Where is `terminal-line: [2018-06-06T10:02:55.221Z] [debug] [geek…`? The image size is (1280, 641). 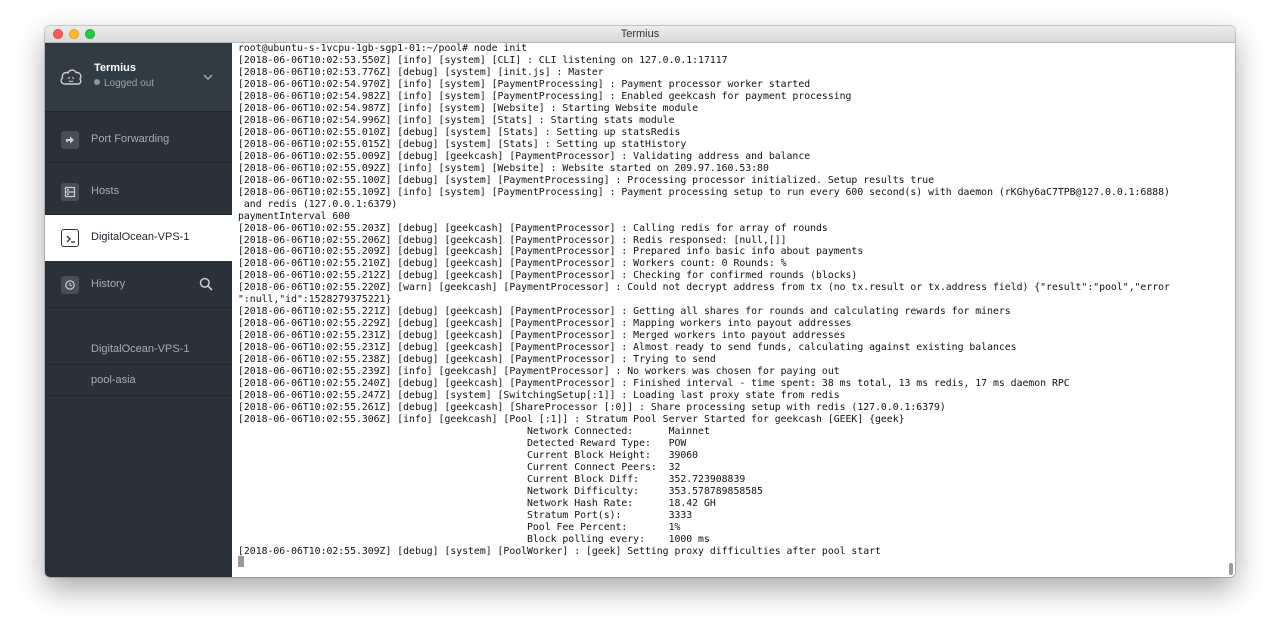
terminal-line: [2018-06-06T10:02:55.221Z] [debug] [geek… is located at coordinates (624, 312).